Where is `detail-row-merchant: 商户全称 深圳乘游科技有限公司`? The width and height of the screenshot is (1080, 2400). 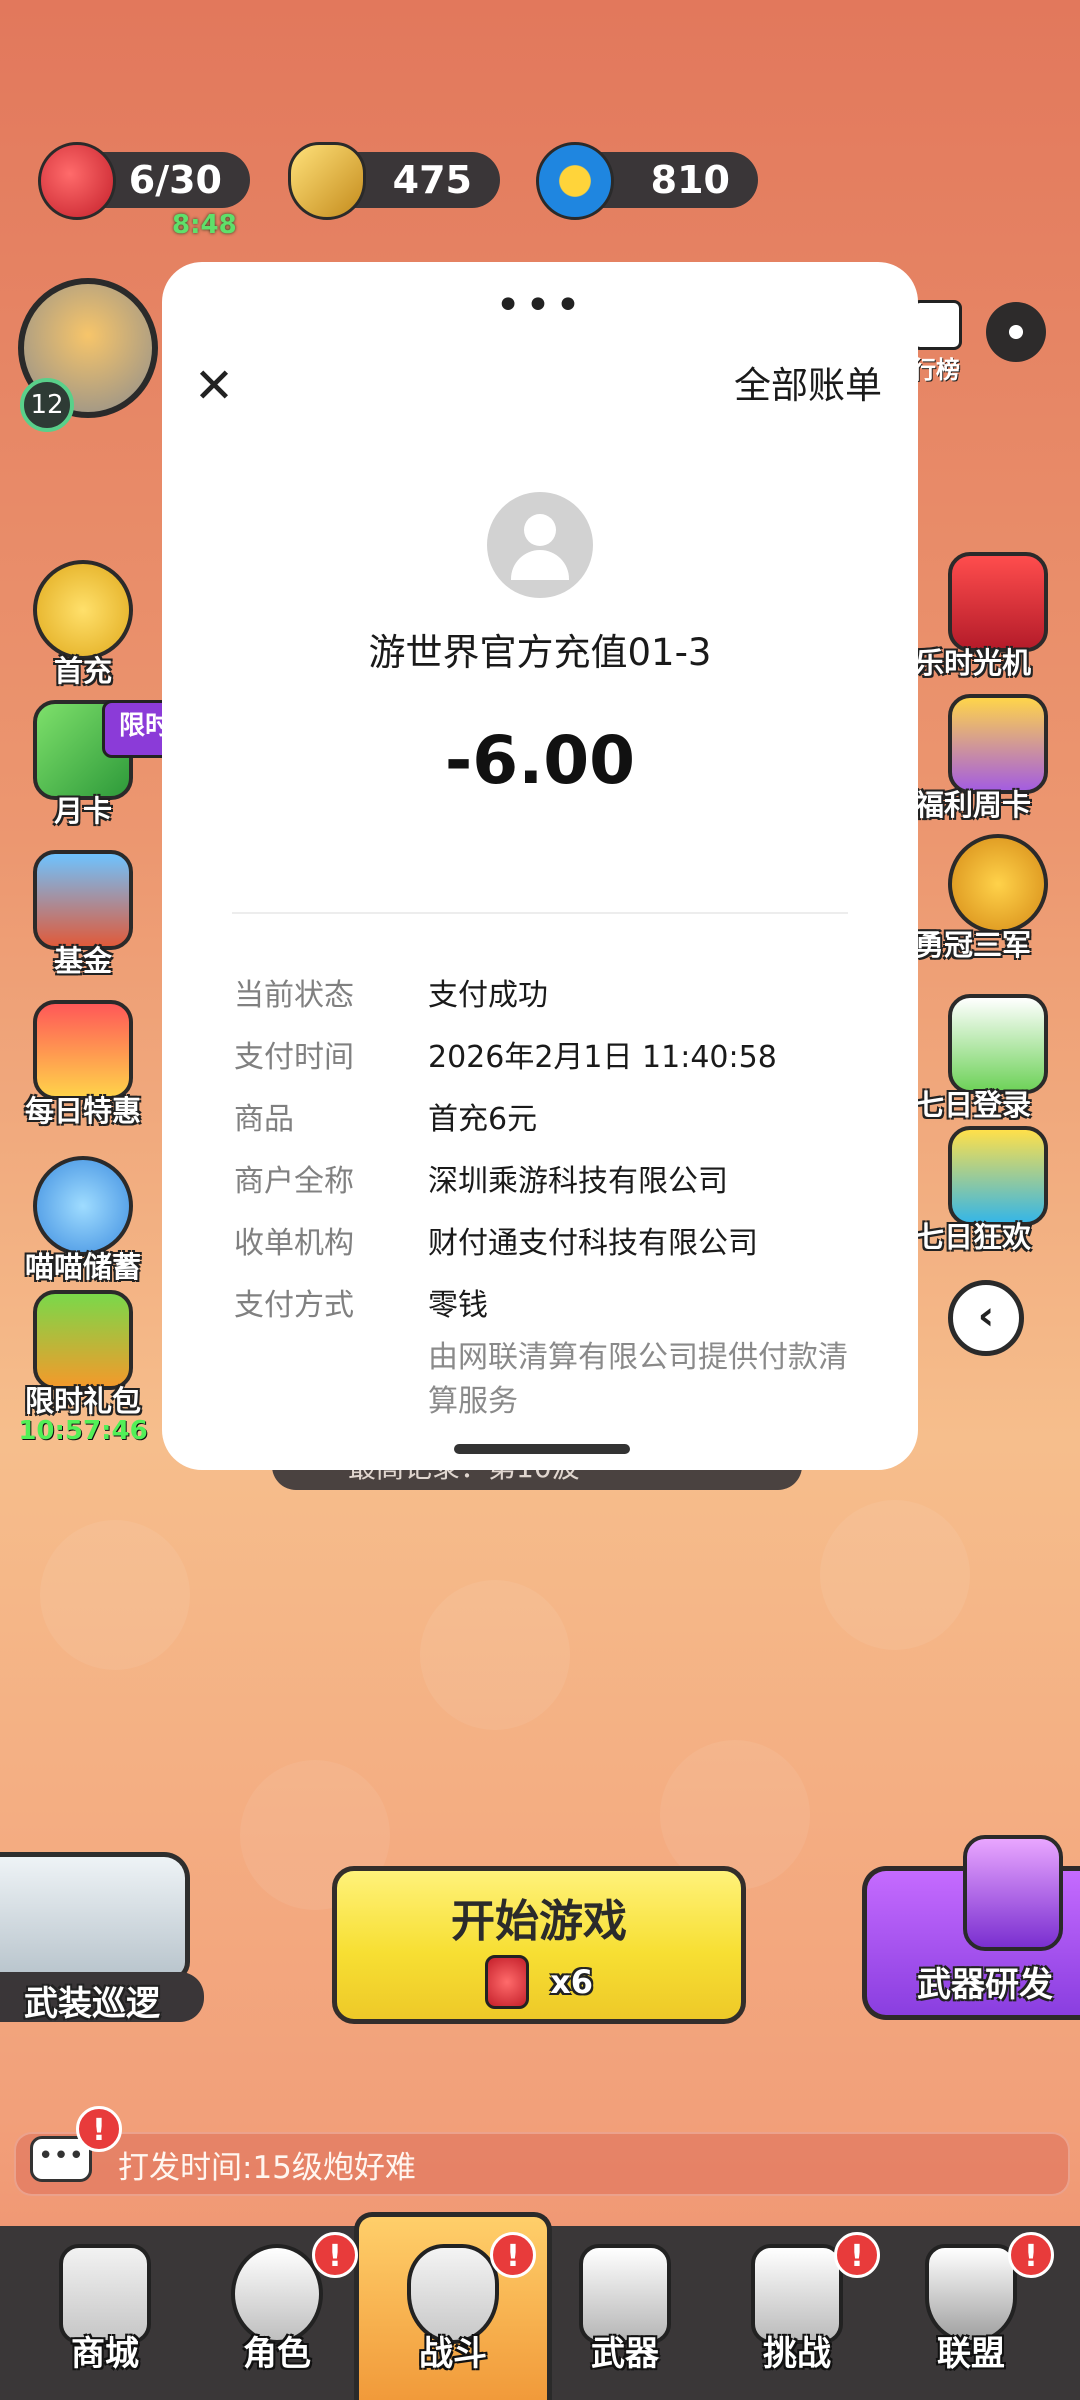 detail-row-merchant: 商户全称 深圳乘游科技有限公司 is located at coordinates (554, 1178).